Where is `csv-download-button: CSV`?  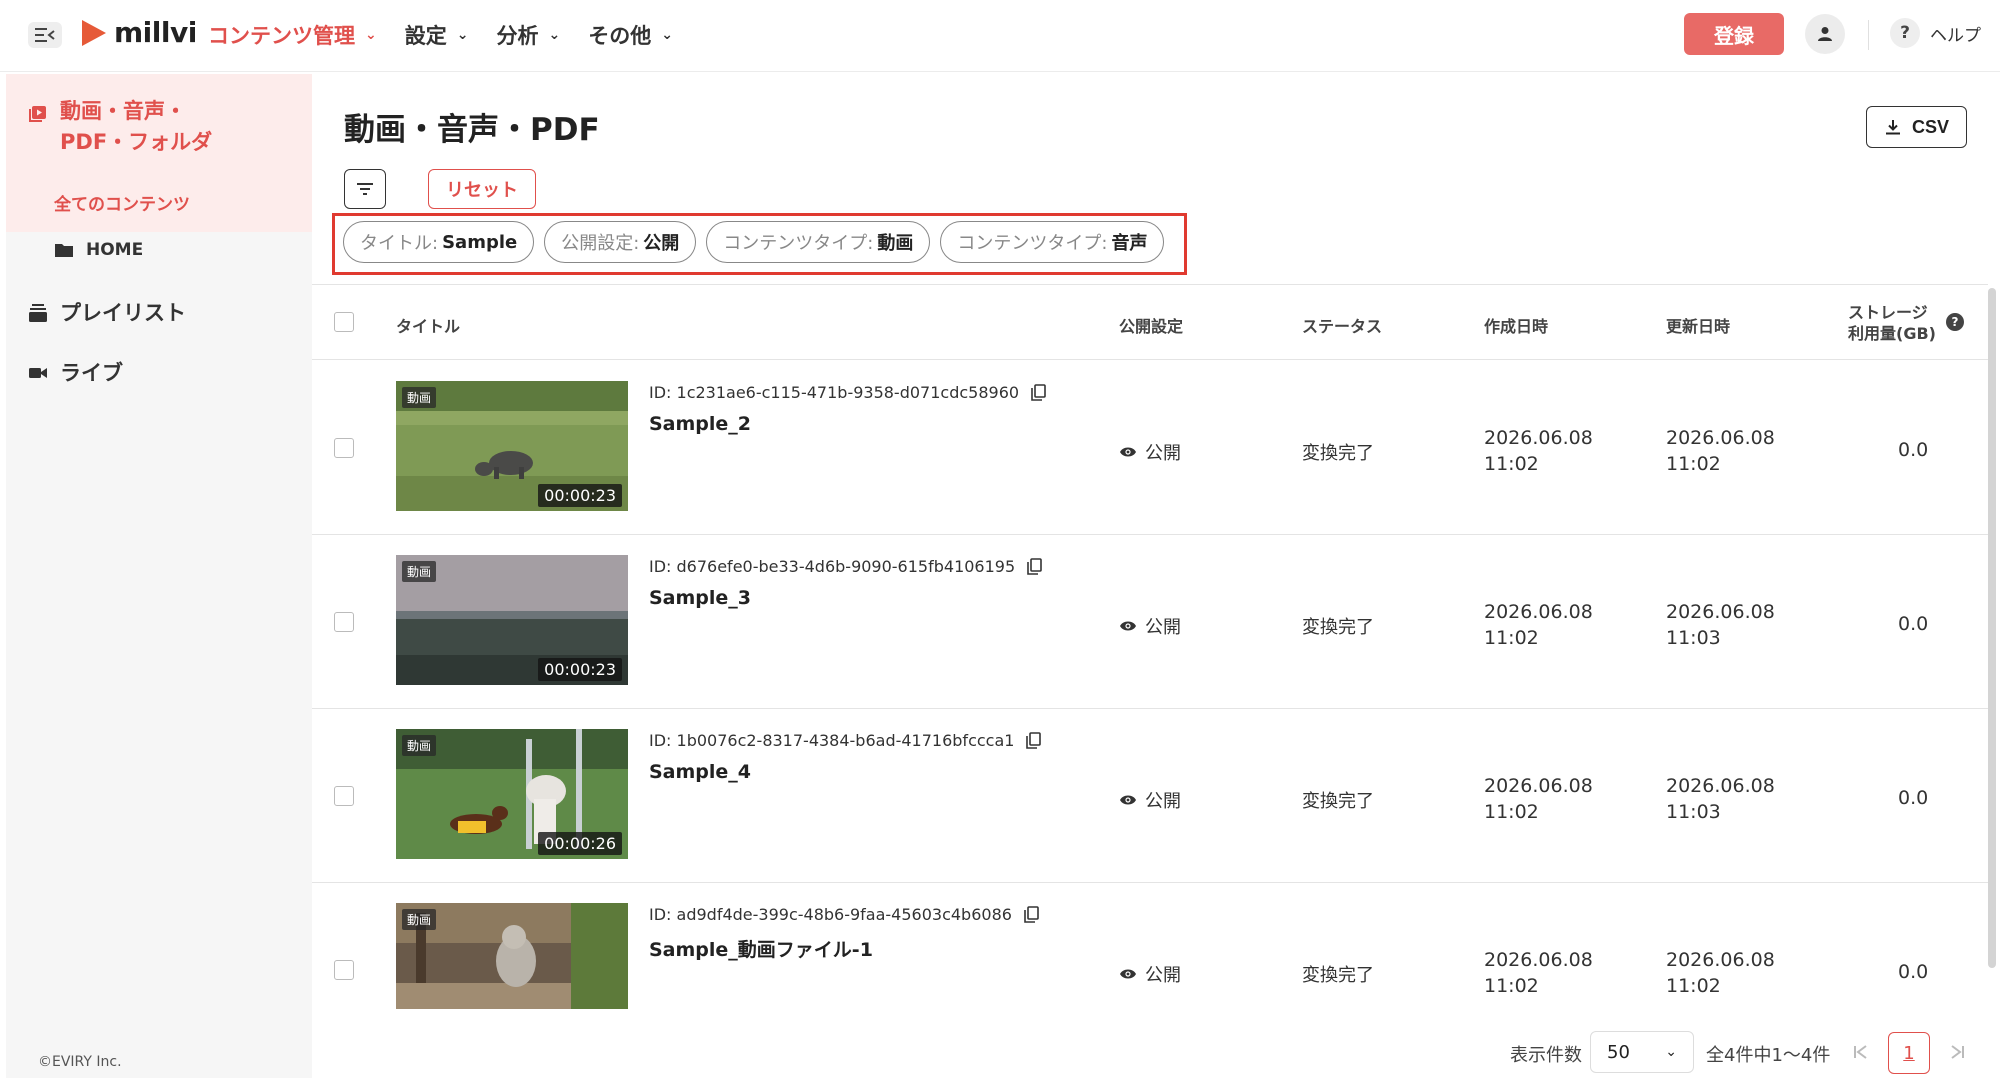 csv-download-button: CSV is located at coordinates (1916, 127).